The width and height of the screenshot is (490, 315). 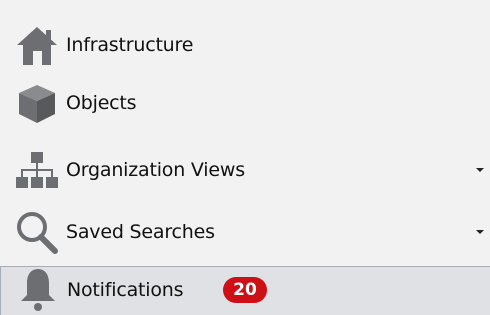 I want to click on nav-item-label: Saved Searches, so click(x=140, y=232).